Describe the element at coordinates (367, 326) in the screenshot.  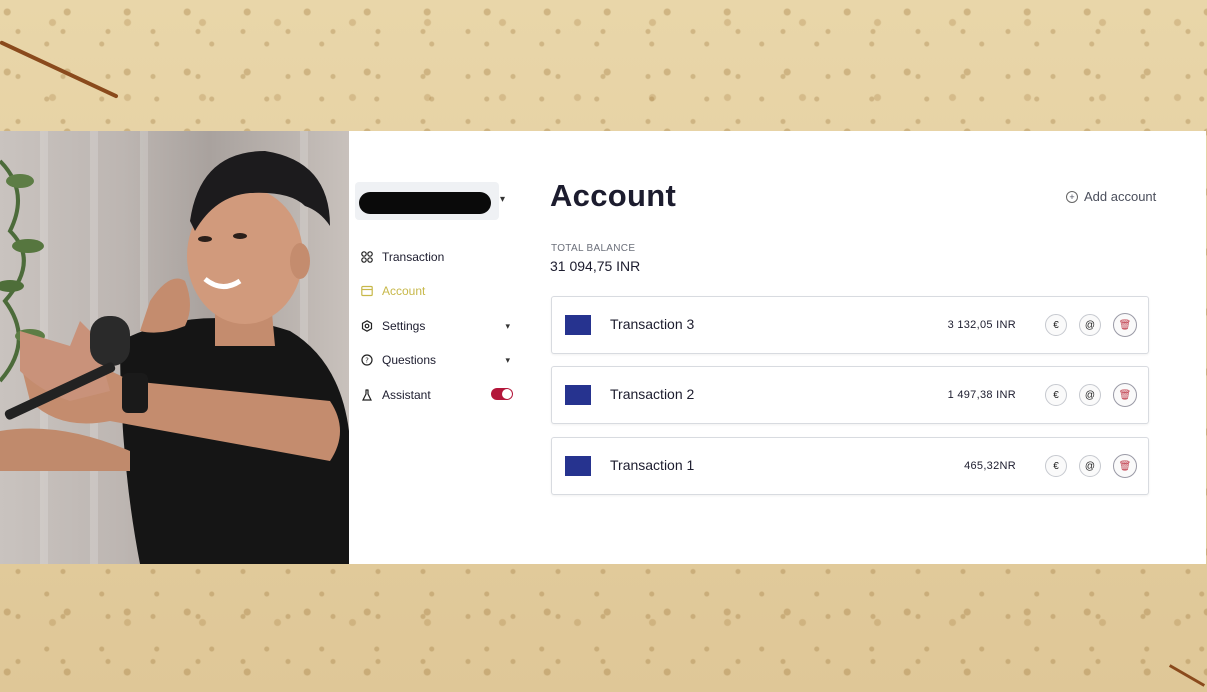
I see `gear-icon` at that location.